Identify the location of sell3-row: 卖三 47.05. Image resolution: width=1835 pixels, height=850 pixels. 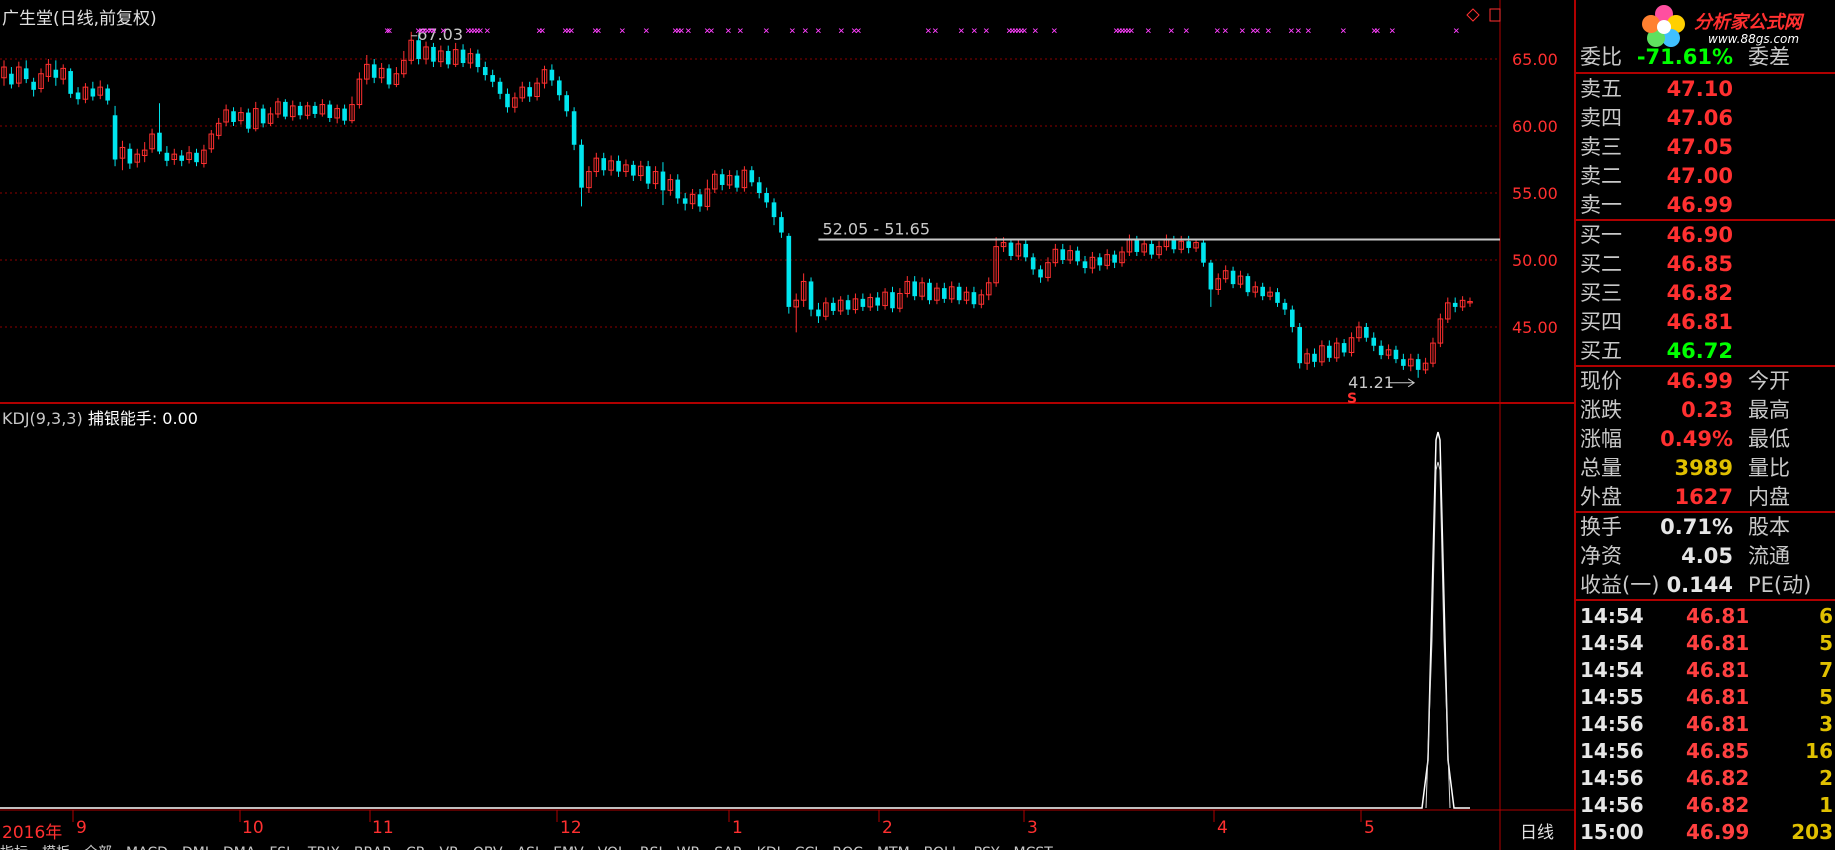
(1705, 147).